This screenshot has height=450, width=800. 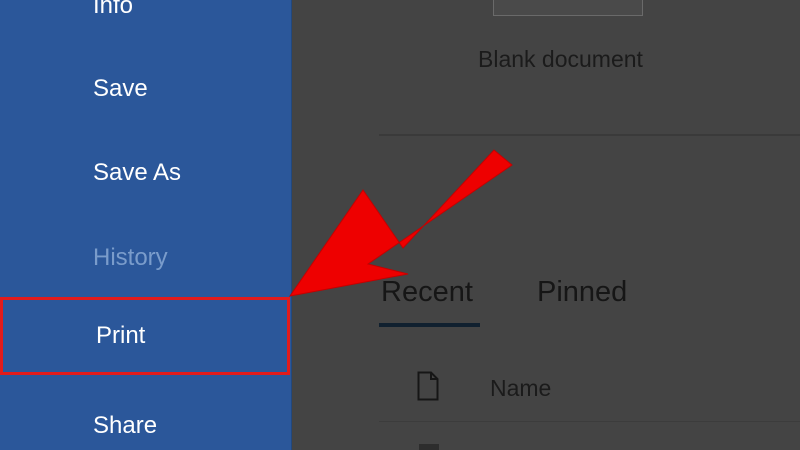 What do you see at coordinates (137, 172) in the screenshot?
I see `sidebar-item-label: Save As` at bounding box center [137, 172].